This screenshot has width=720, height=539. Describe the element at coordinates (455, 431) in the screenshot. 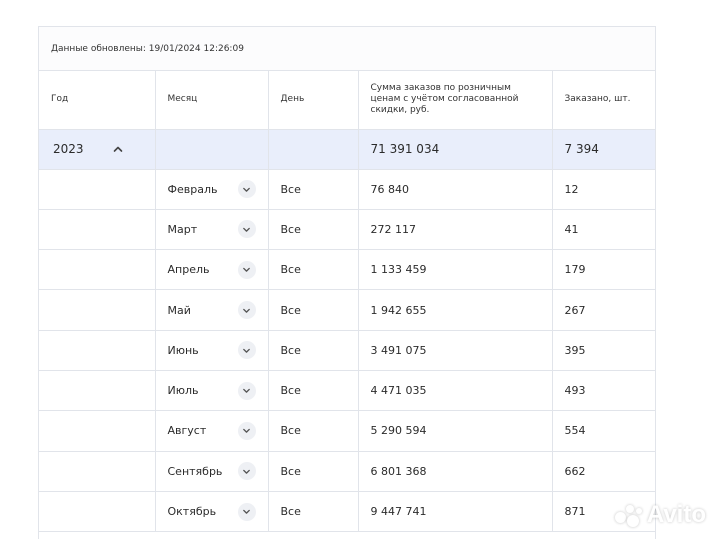

I see `sum-cell: 5 290 594` at that location.